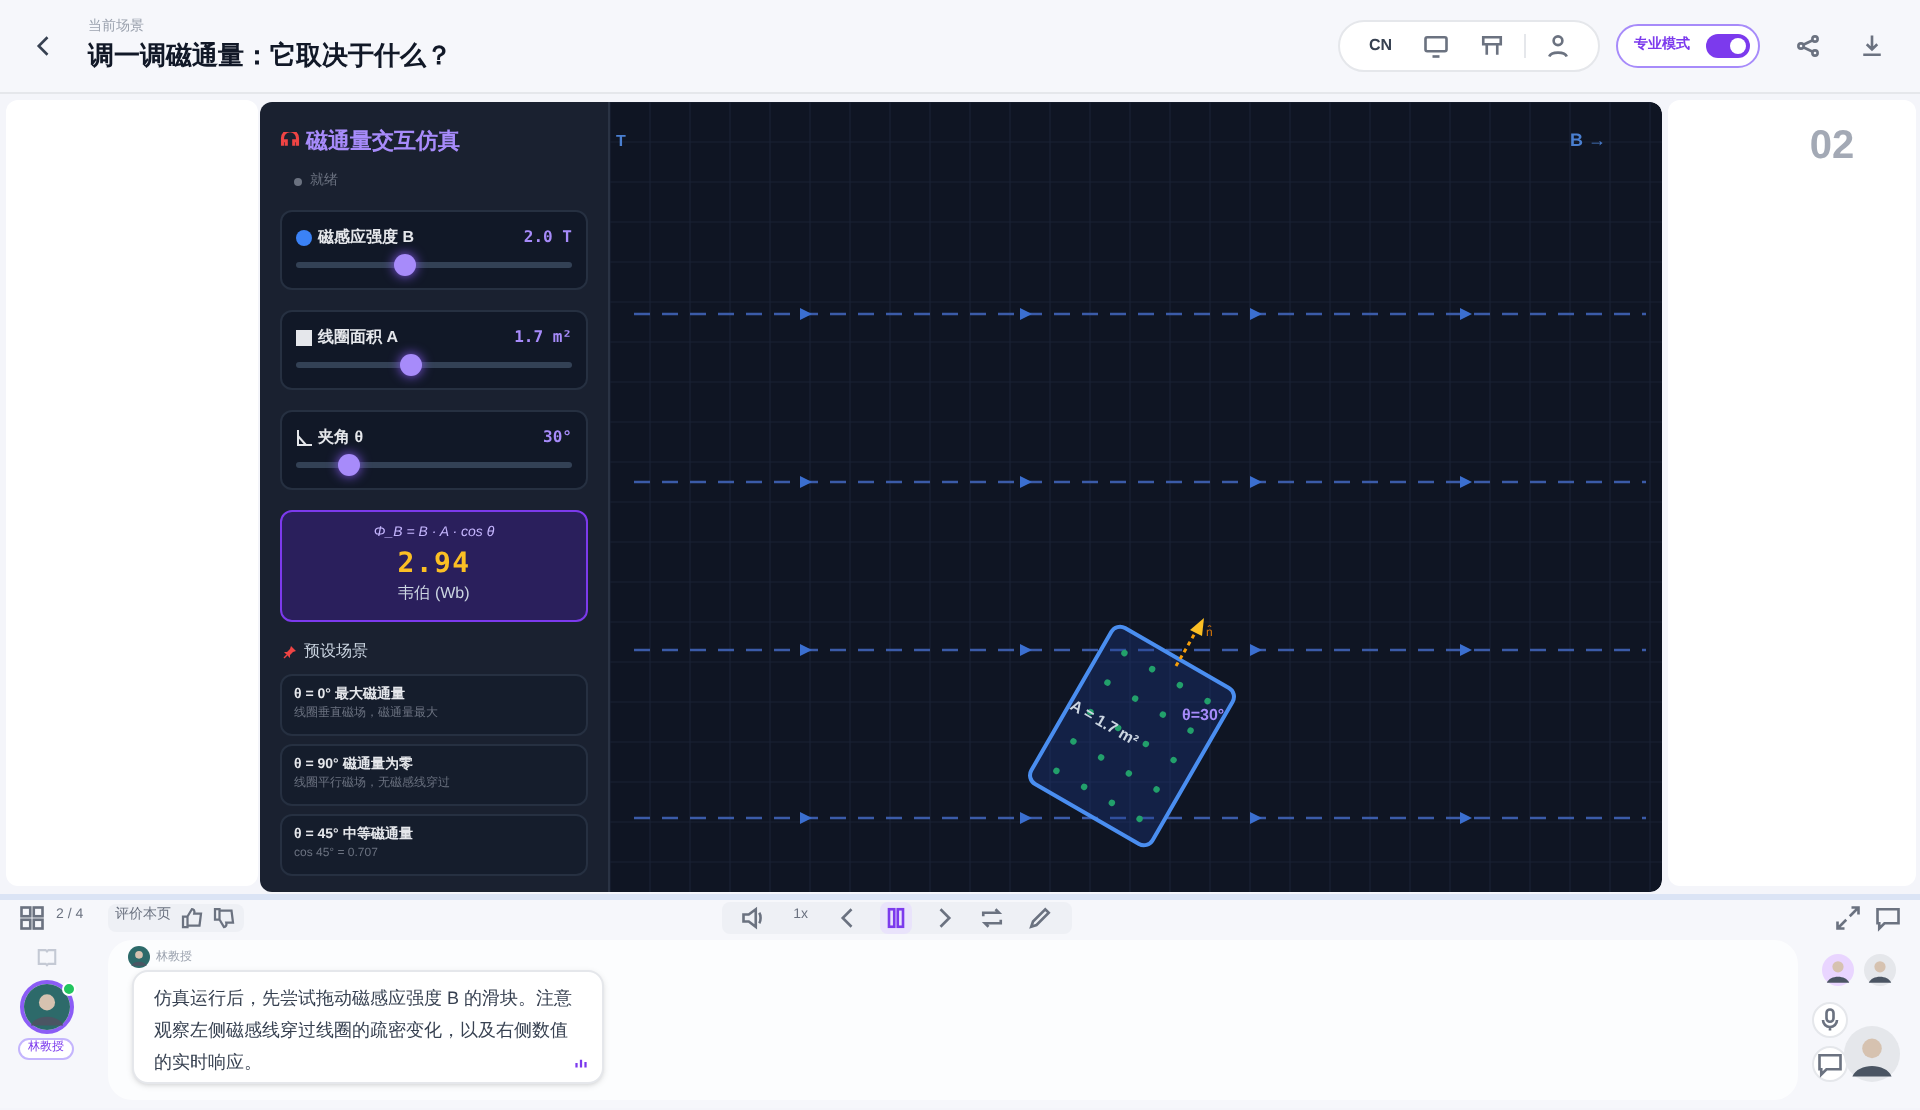 Image resolution: width=1920 pixels, height=1110 pixels. I want to click on podium-icon, so click(1492, 46).